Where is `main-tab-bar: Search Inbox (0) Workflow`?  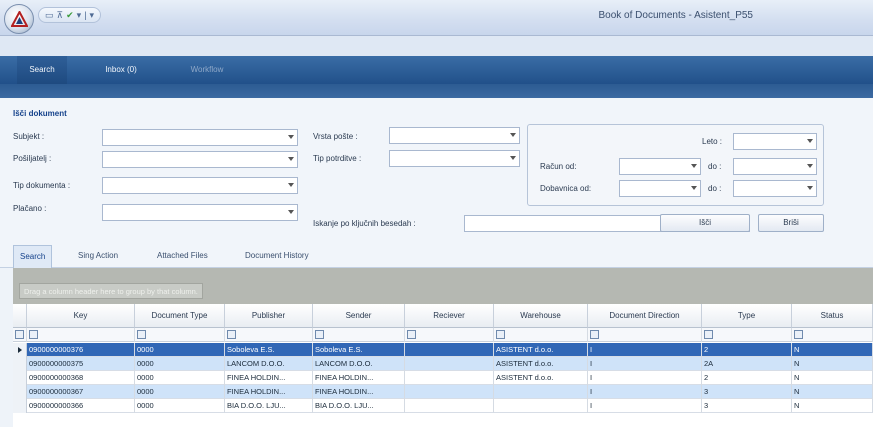 main-tab-bar: Search Inbox (0) Workflow is located at coordinates (436, 70).